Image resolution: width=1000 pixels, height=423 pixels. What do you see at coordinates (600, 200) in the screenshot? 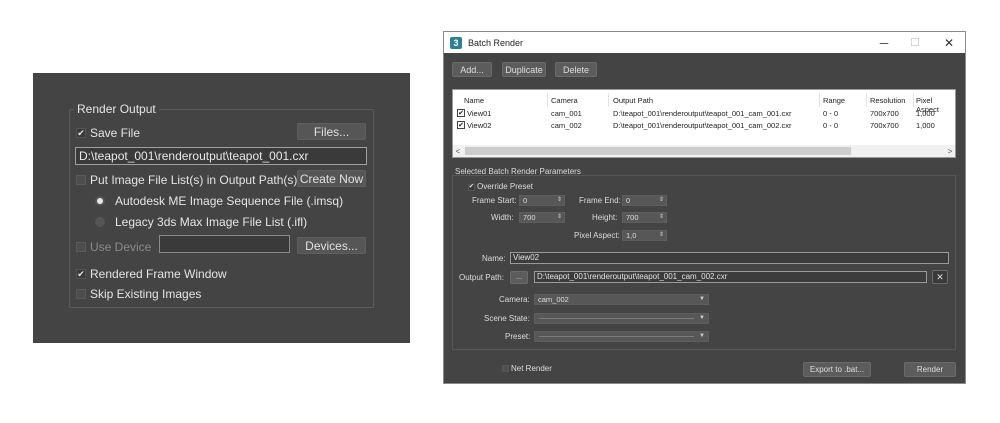
I see `frame-end-label: Frame End:` at bounding box center [600, 200].